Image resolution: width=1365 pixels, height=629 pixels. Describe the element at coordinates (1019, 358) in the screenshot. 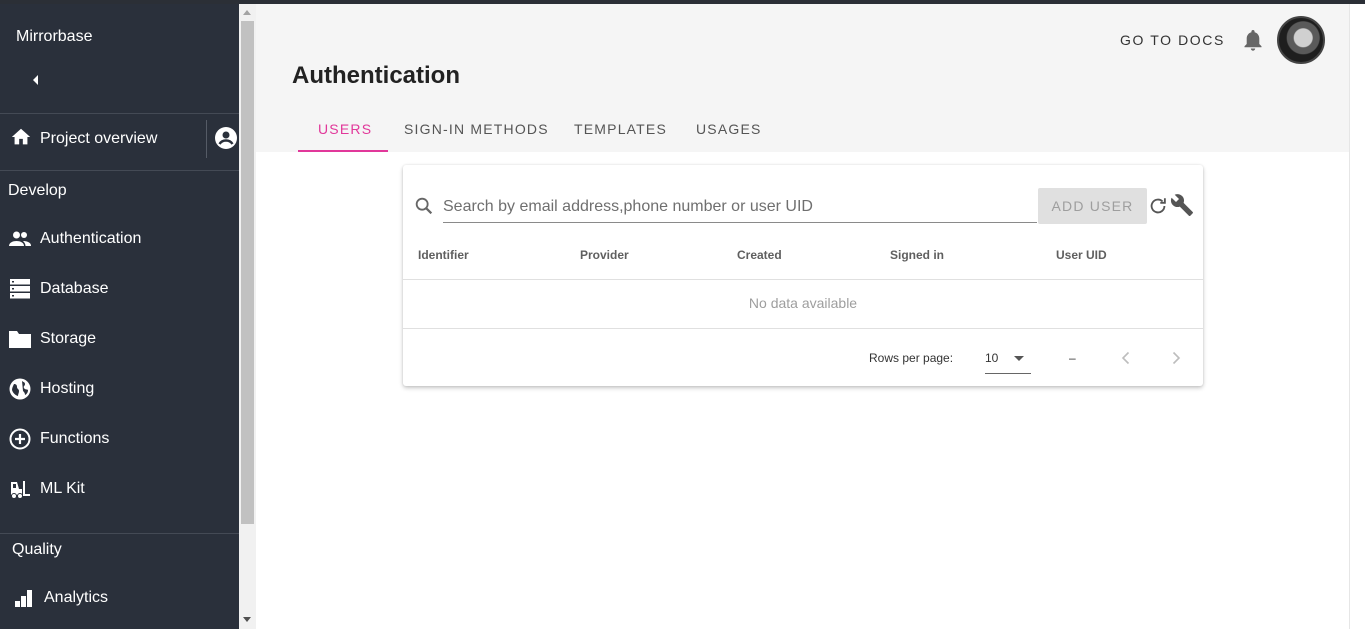

I see `caret-down-icon` at that location.